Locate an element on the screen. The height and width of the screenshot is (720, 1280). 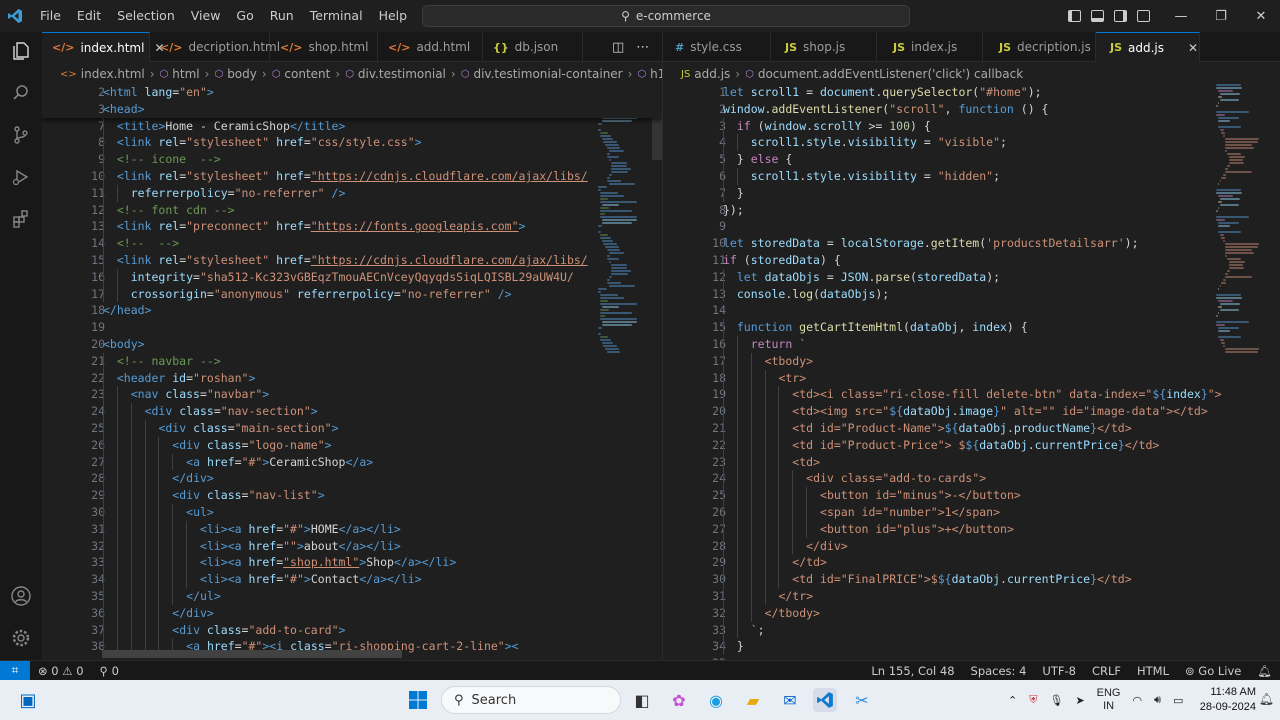
source-control-icon is located at coordinates (21, 135).